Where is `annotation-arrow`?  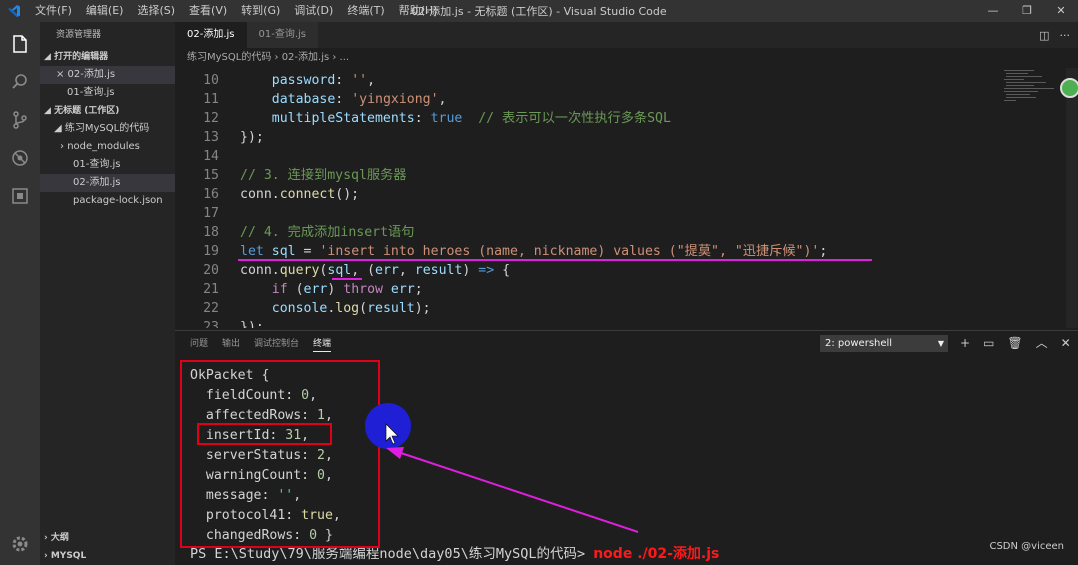 annotation-arrow is located at coordinates (512, 478).